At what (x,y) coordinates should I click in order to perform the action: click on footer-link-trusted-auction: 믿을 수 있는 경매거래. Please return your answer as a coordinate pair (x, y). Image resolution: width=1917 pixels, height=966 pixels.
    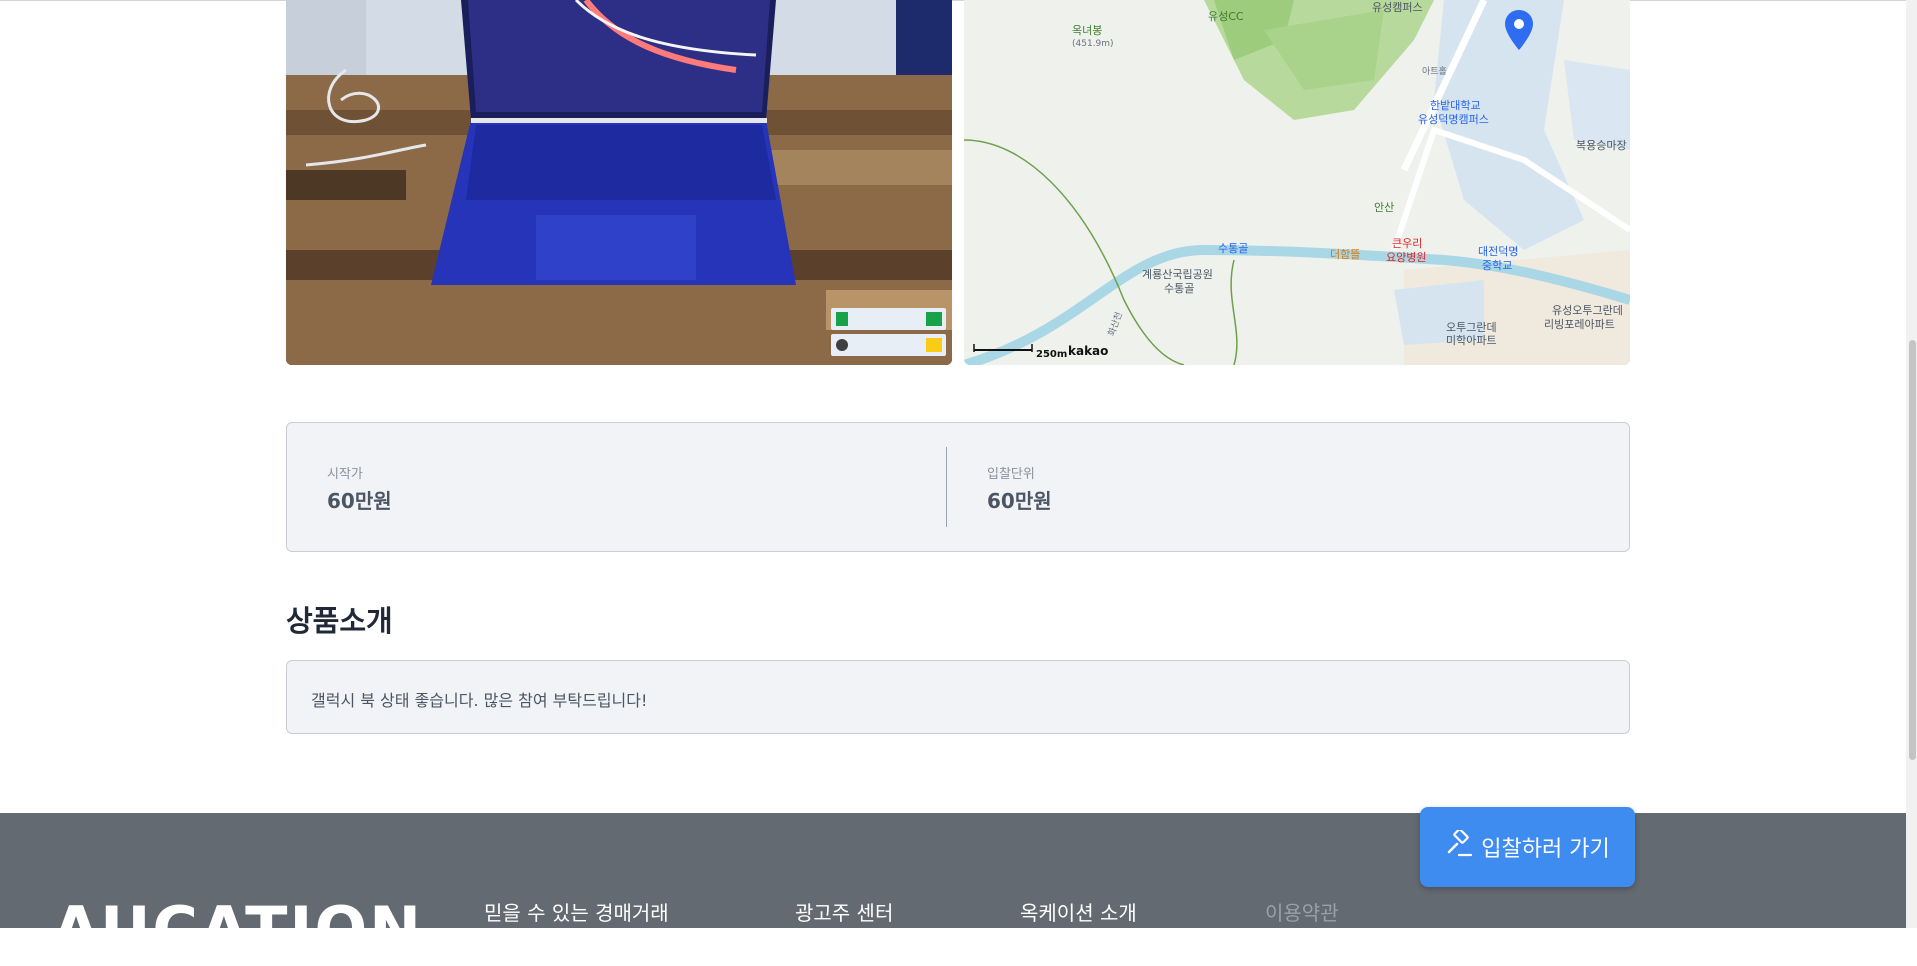
    Looking at the image, I should click on (576, 911).